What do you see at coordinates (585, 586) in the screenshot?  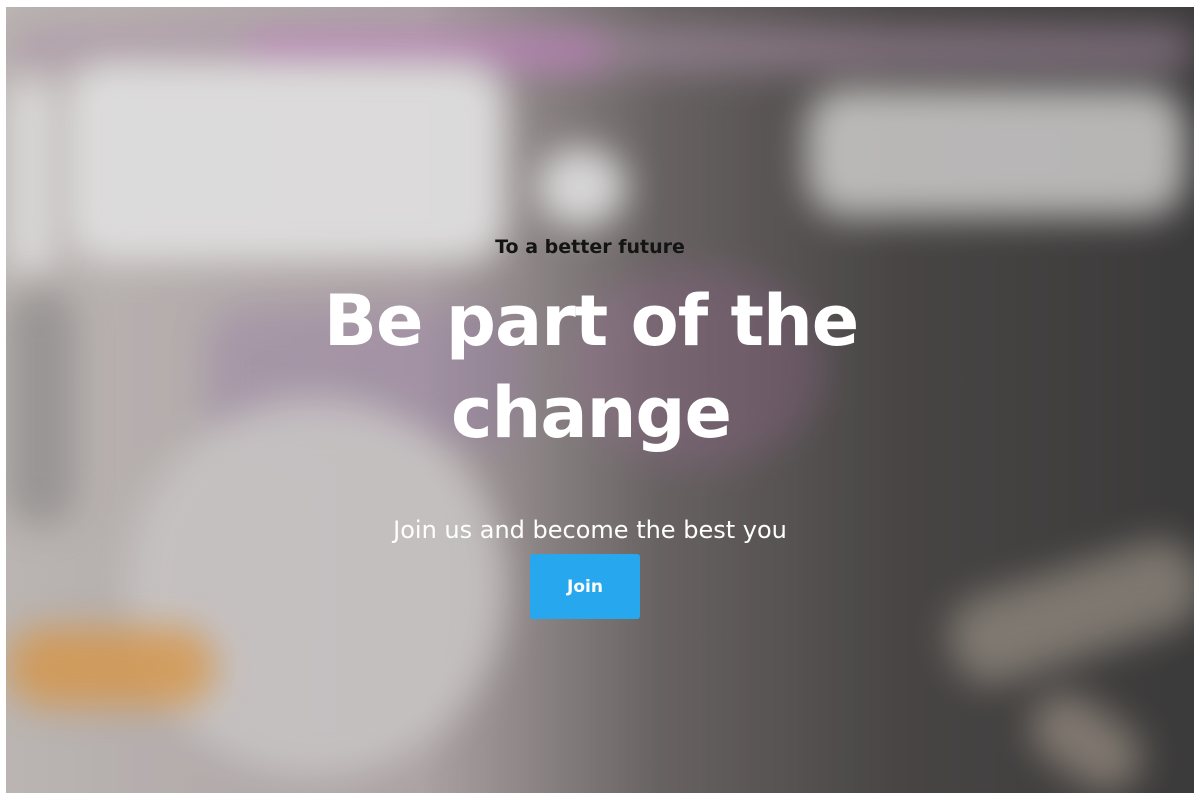 I see `join-button: Join` at bounding box center [585, 586].